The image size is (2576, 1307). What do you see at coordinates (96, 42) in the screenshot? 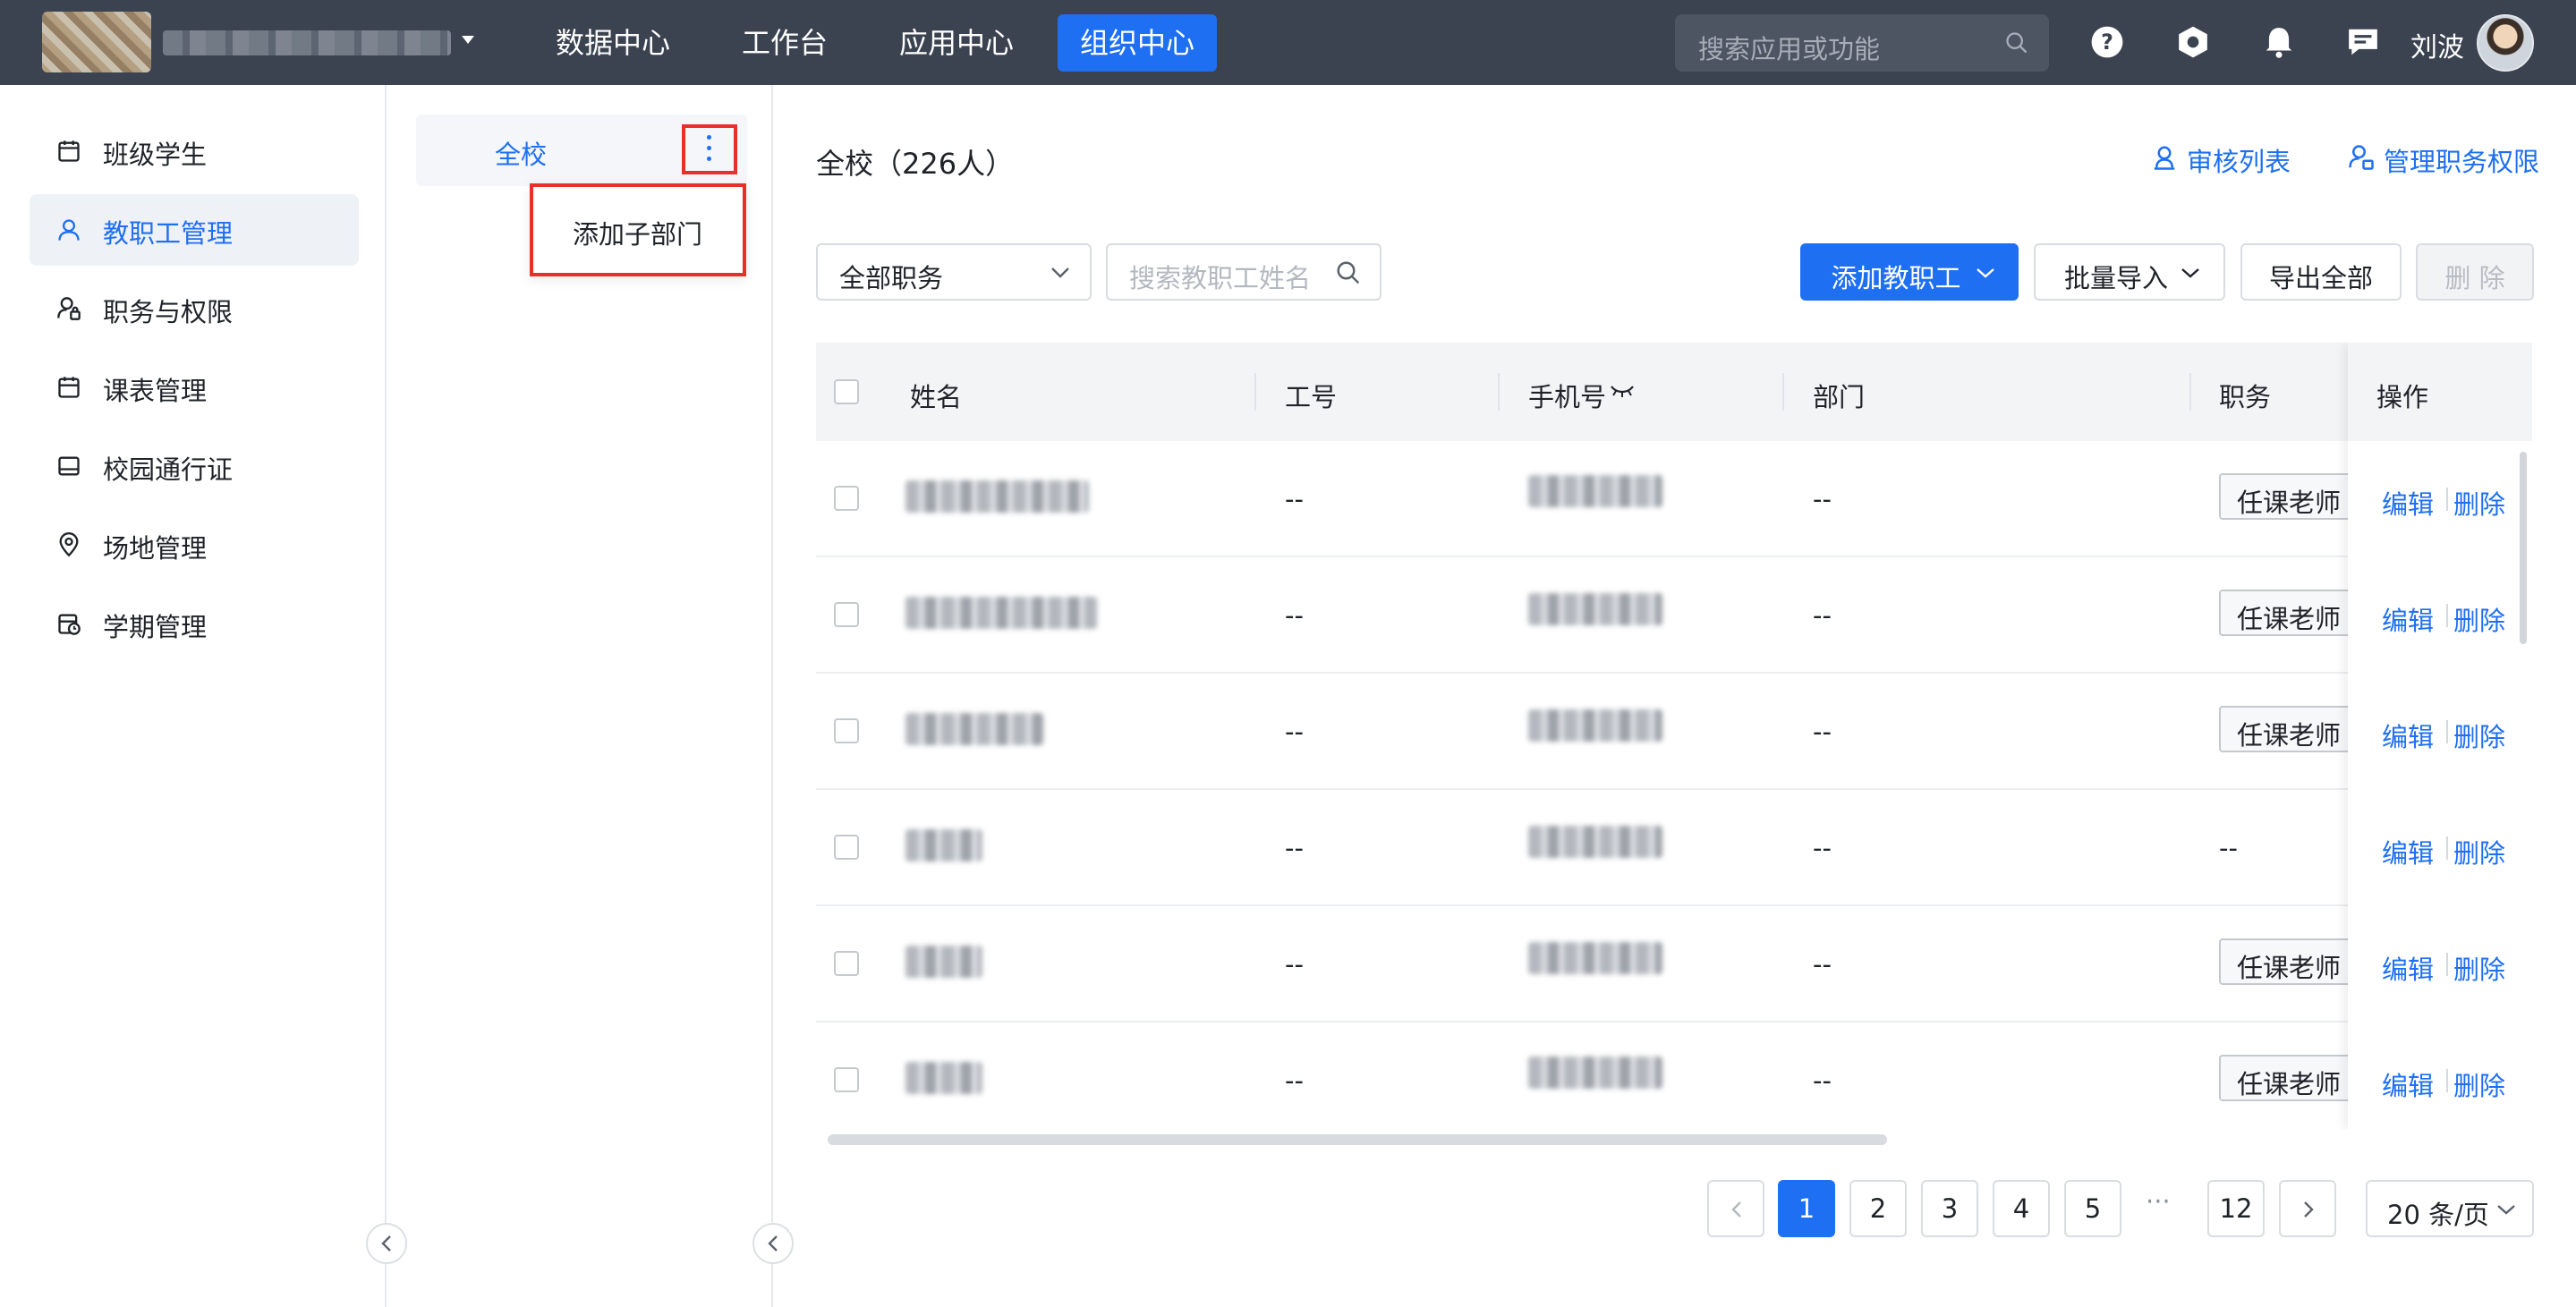
I see `school-logo` at bounding box center [96, 42].